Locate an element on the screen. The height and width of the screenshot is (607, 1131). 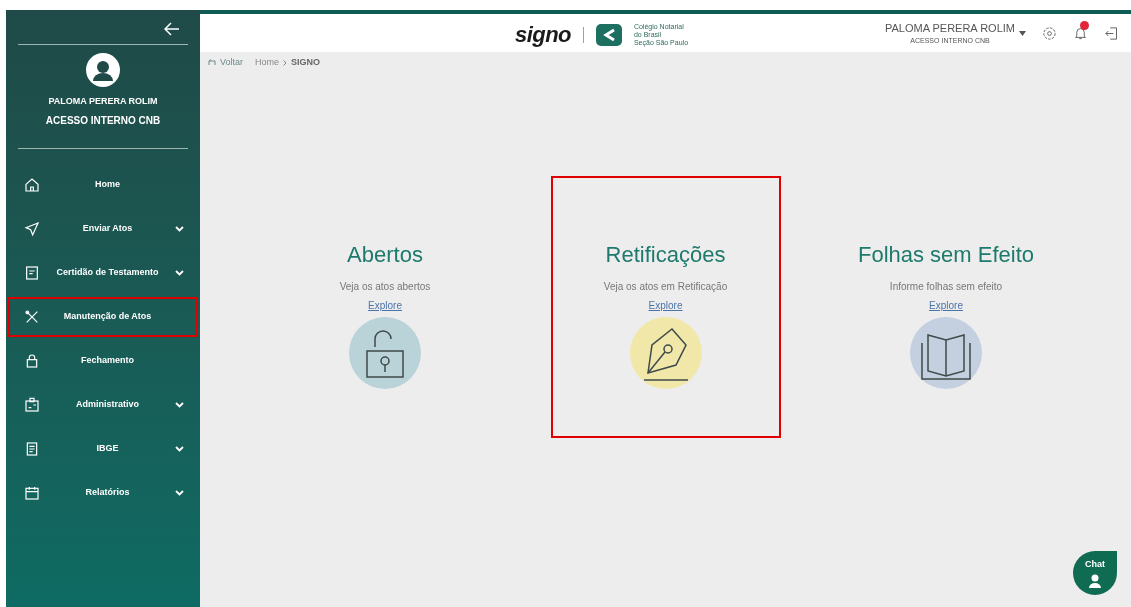
sidebar-item: Relatórios is located at coordinates (103, 492).